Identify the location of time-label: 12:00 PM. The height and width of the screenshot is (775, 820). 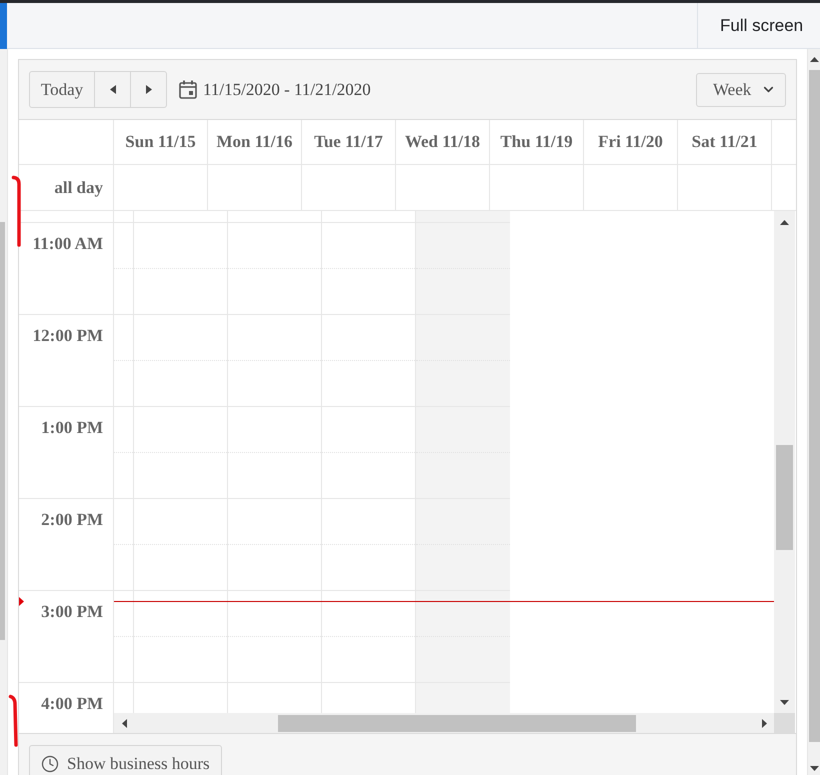
(67, 336).